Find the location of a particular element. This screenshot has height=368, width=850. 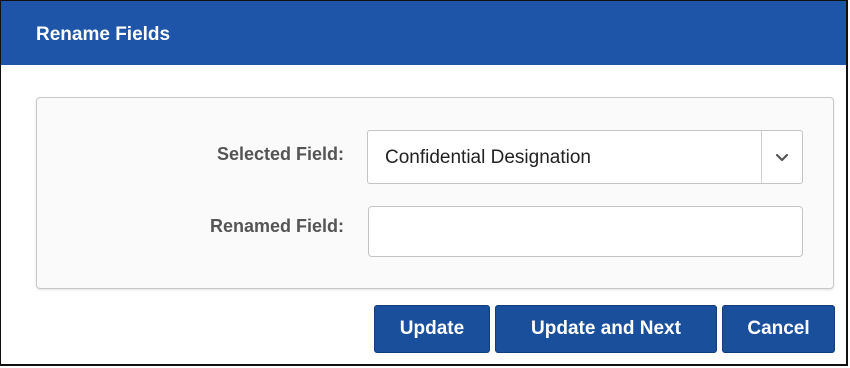

selected-field-value: Confidential Designation is located at coordinates (488, 157).